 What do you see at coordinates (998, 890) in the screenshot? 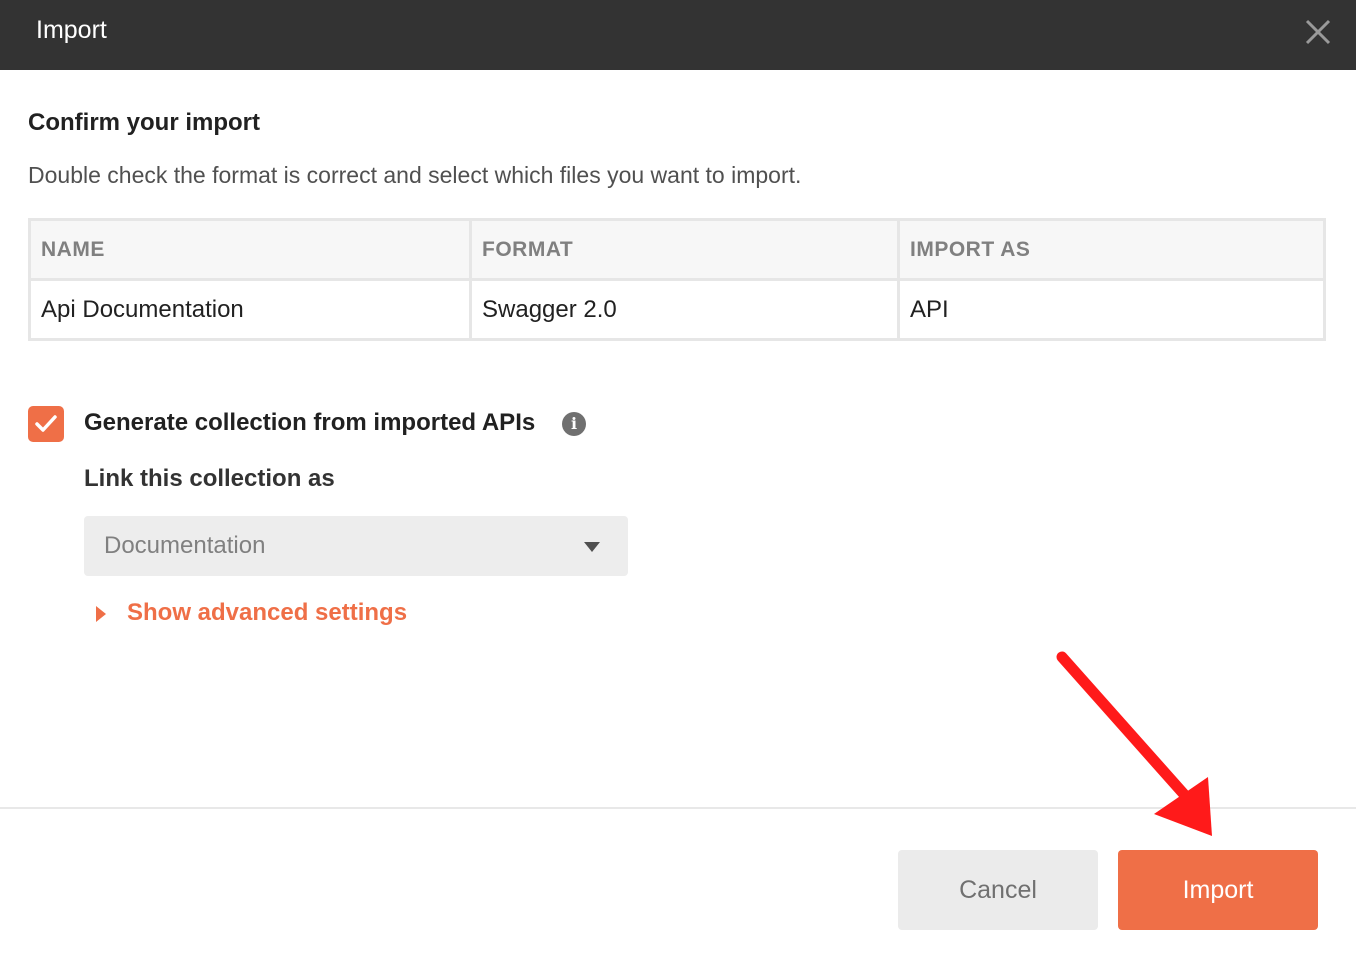
I see `cancel-button: Cancel` at bounding box center [998, 890].